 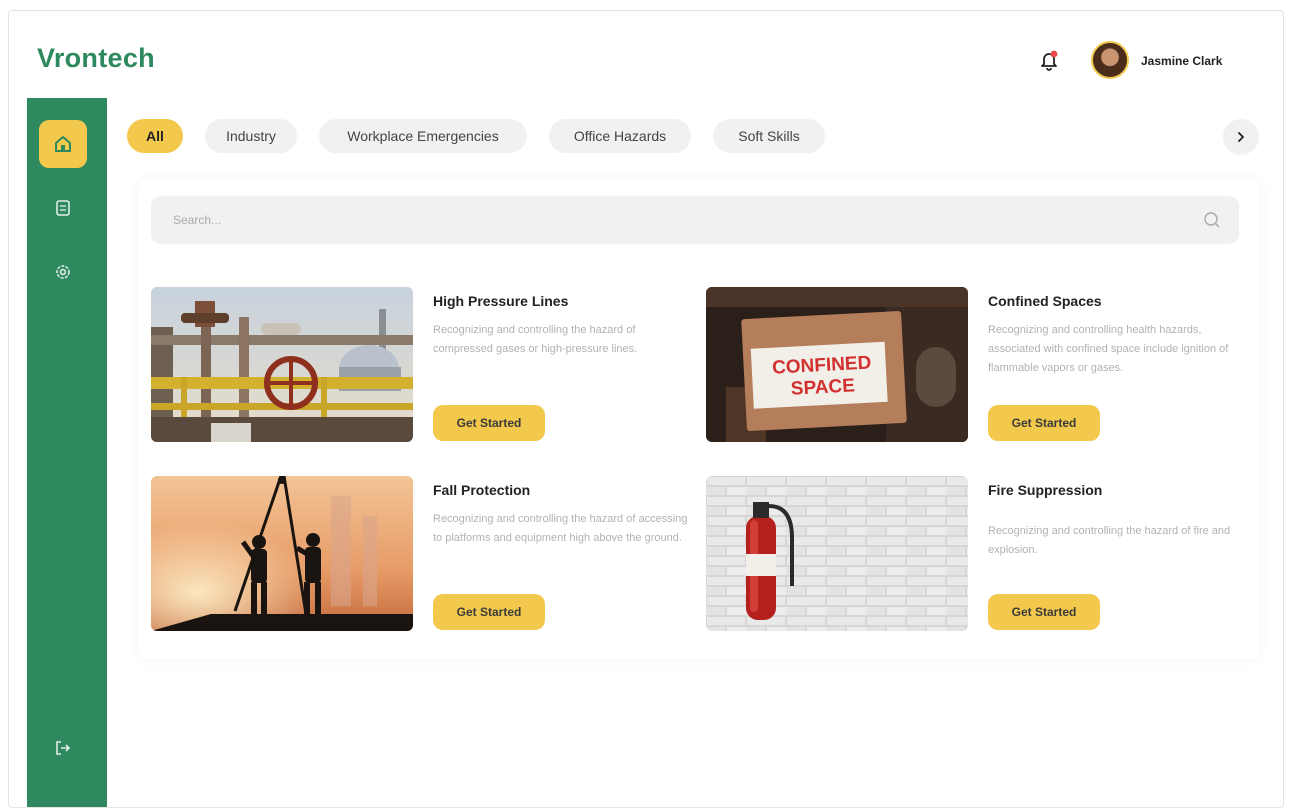 I want to click on workers-silhouette-image, so click(x=282, y=553).